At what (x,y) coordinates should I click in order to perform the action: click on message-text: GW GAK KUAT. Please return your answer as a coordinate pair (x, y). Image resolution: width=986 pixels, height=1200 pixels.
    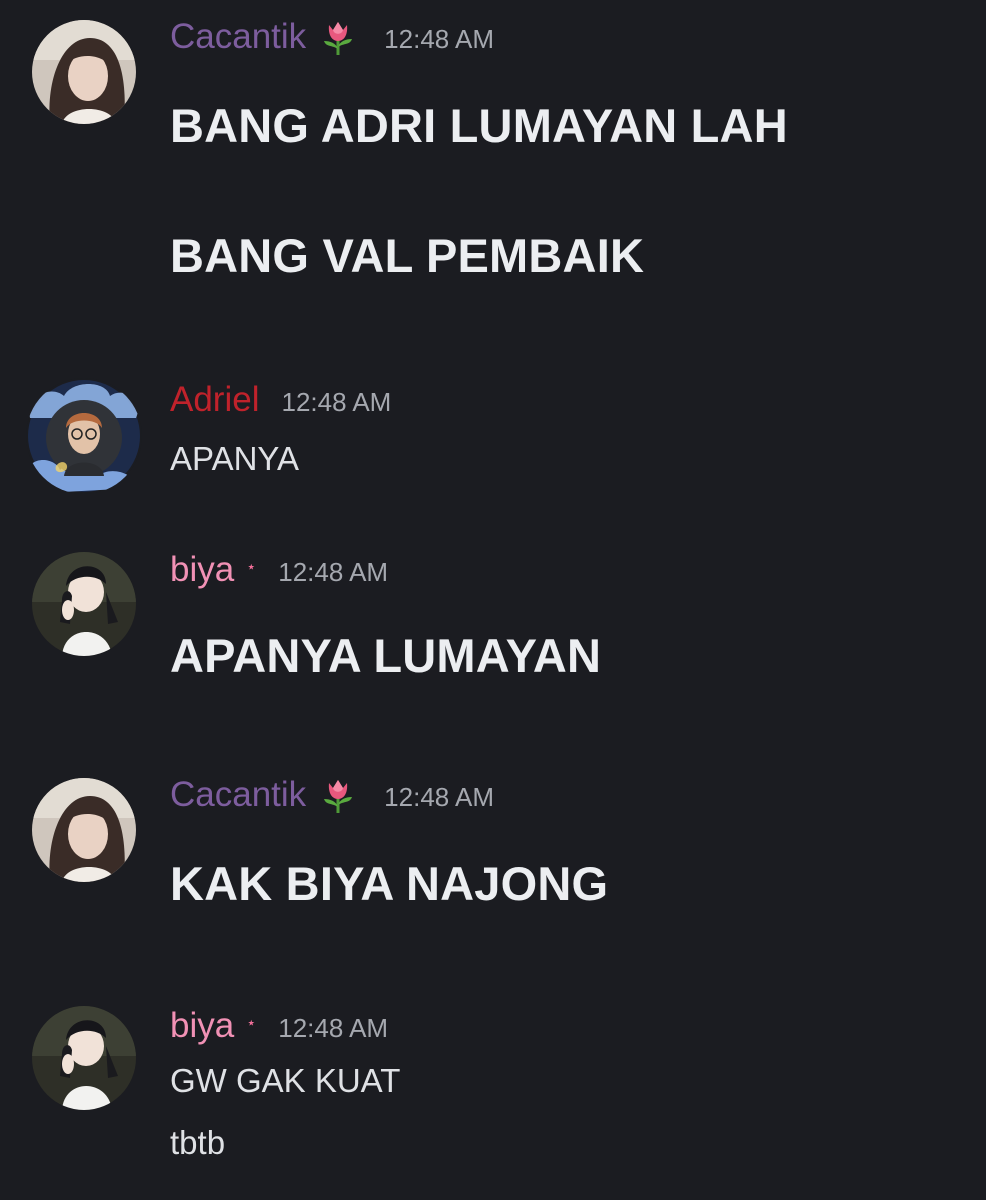
    Looking at the image, I should click on (285, 1080).